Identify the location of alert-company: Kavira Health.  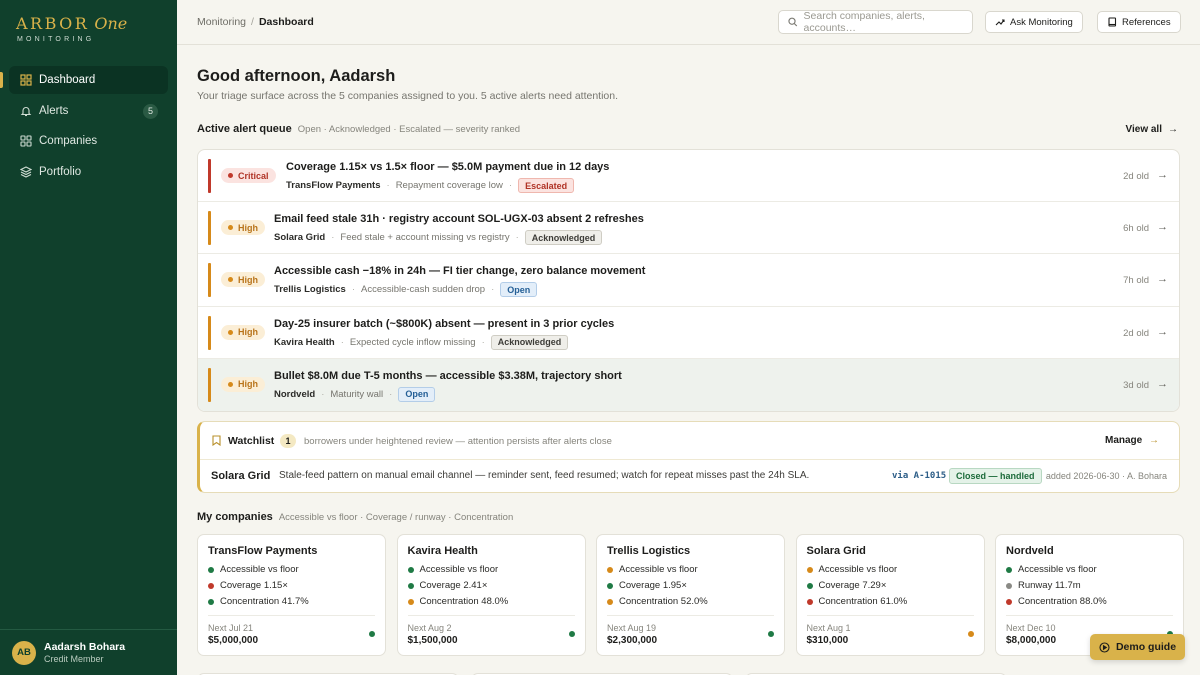
(304, 342).